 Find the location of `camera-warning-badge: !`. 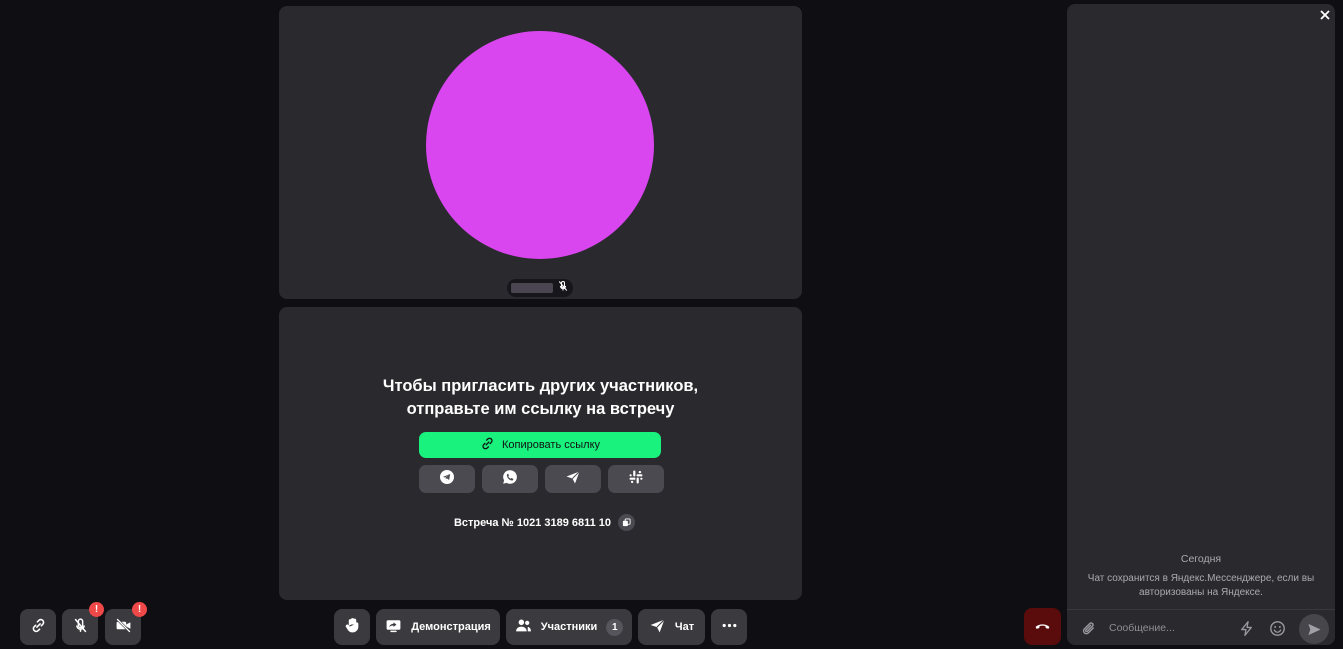

camera-warning-badge: ! is located at coordinates (139, 609).